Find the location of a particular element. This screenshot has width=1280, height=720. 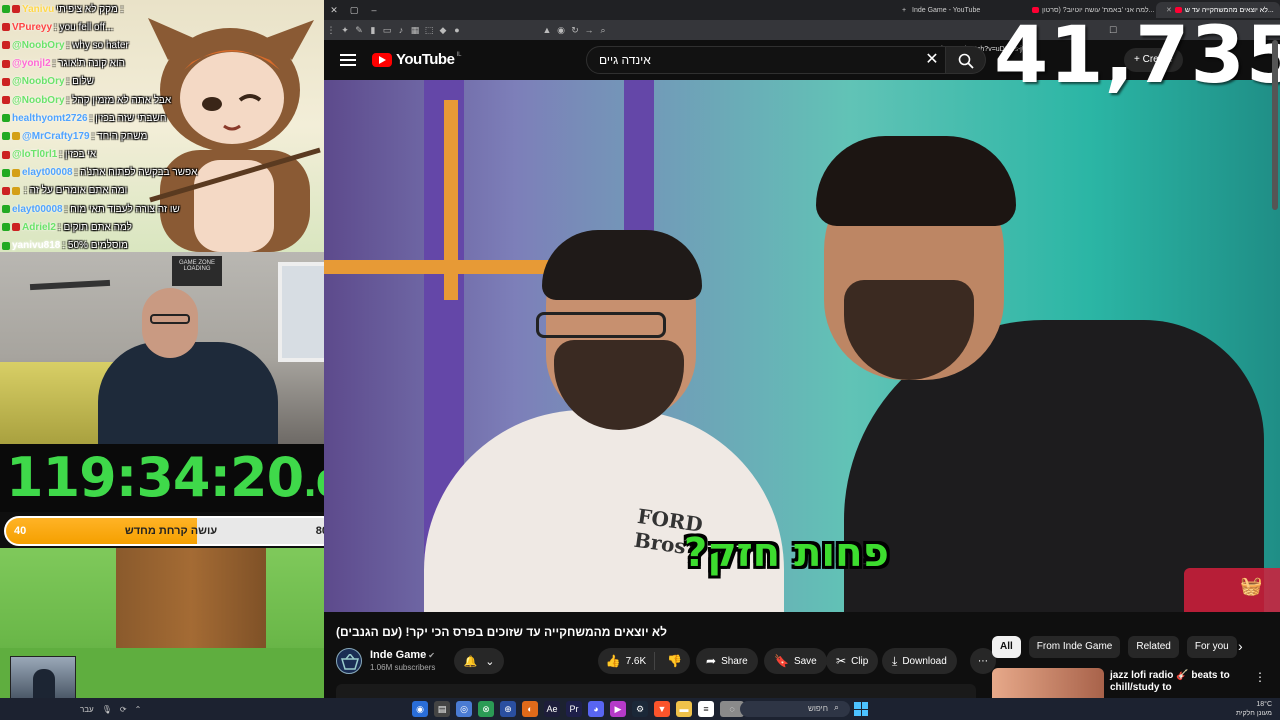

chat-username: @MrCrafty179 is located at coordinates (56, 136).